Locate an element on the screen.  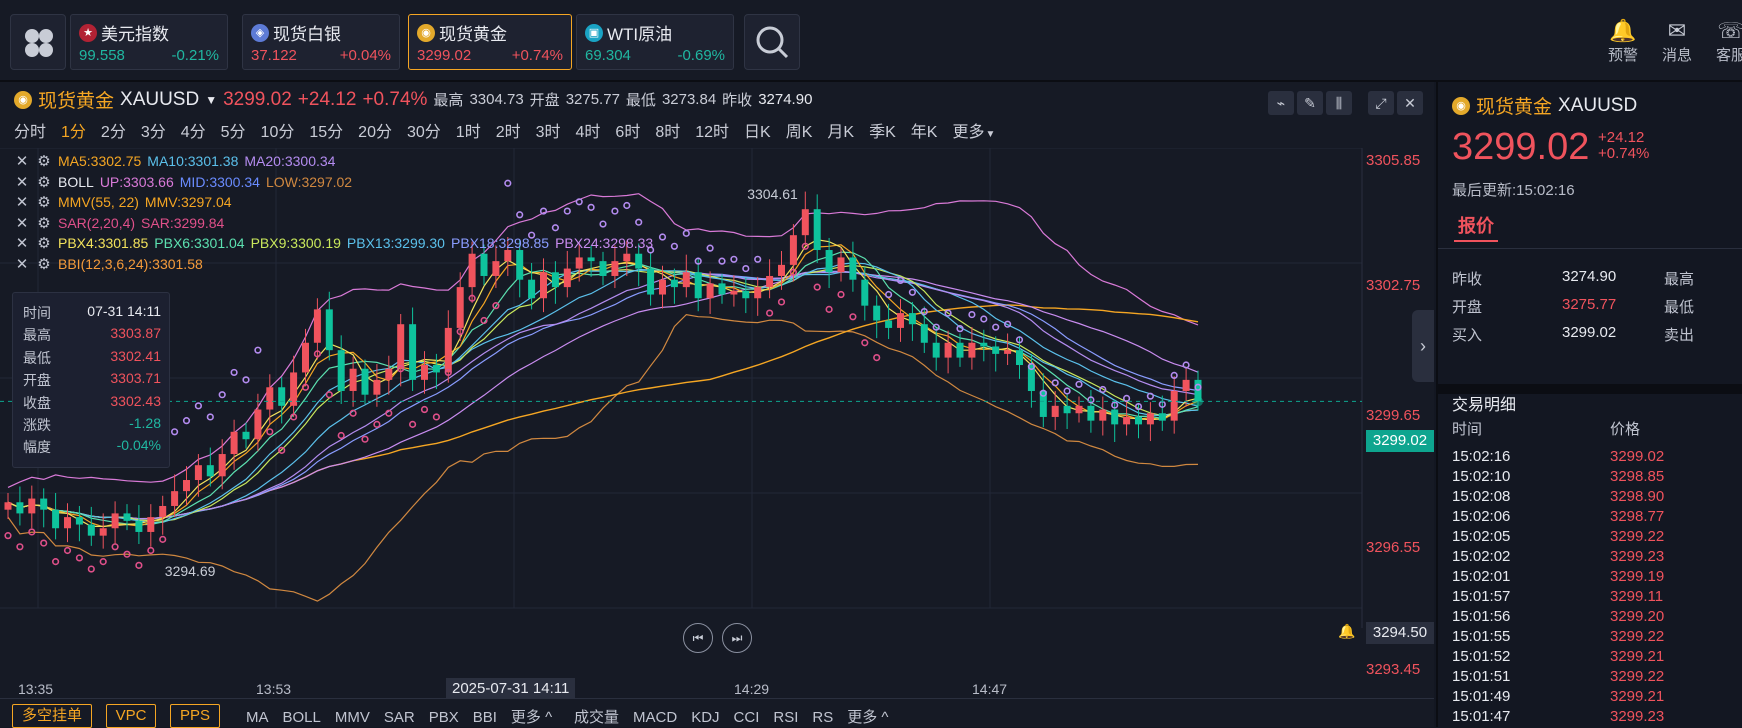
support-button: ☏ 客服 is located at coordinates (1724, 41).